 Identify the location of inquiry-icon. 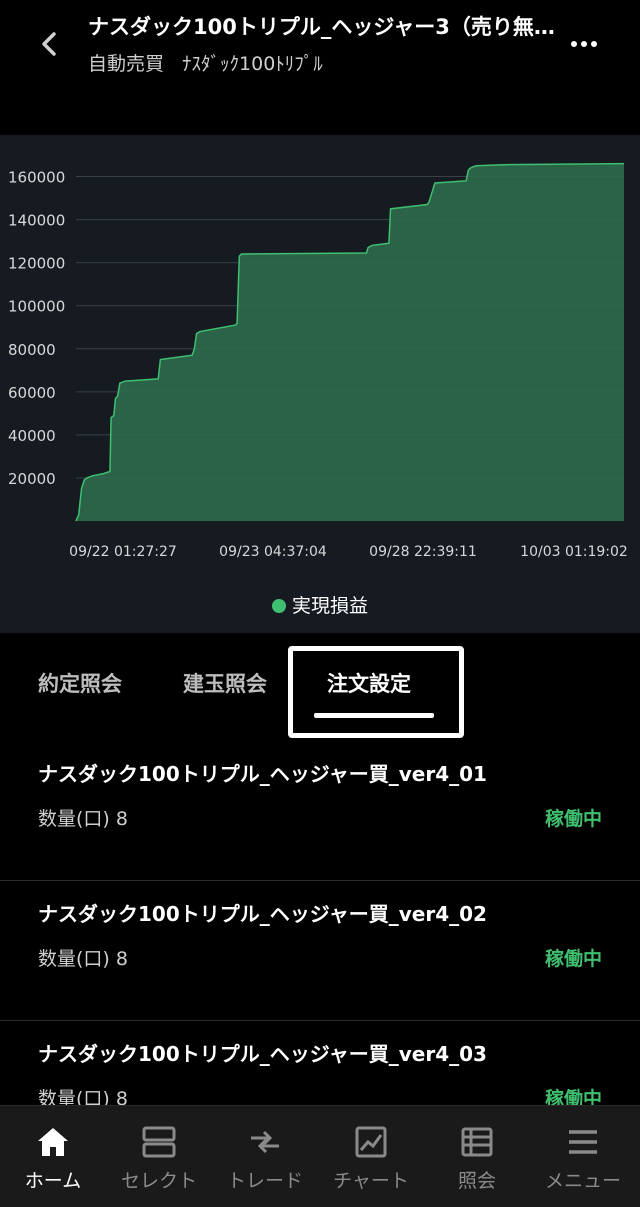
(477, 1142).